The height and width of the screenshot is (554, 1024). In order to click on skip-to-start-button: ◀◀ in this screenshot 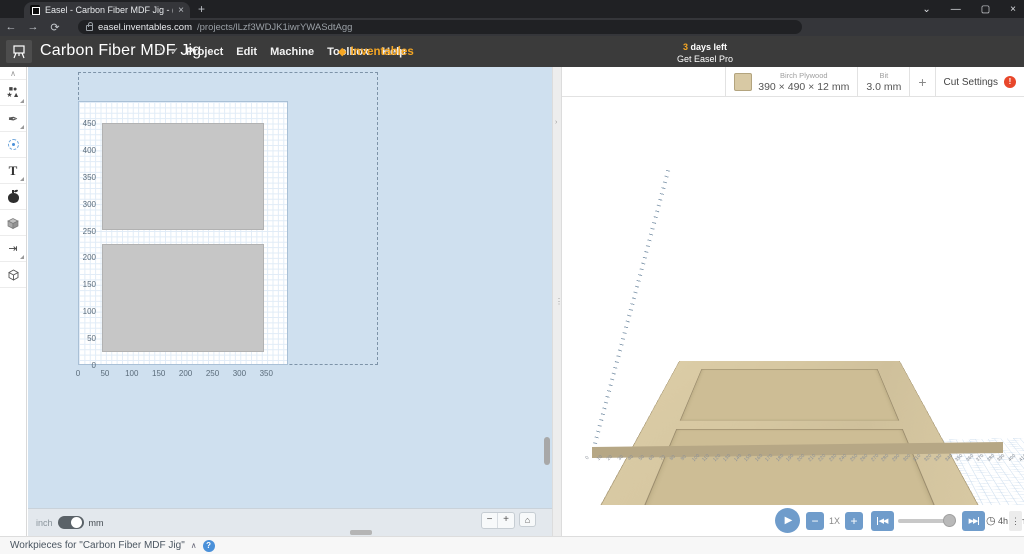, I will do `click(882, 521)`.